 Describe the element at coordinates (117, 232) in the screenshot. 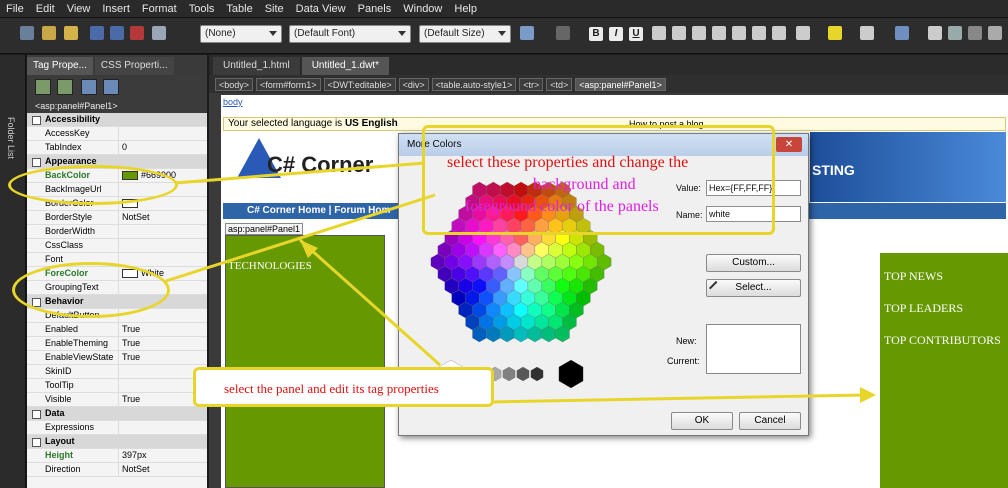

I see `property-row: BorderWidth` at that location.